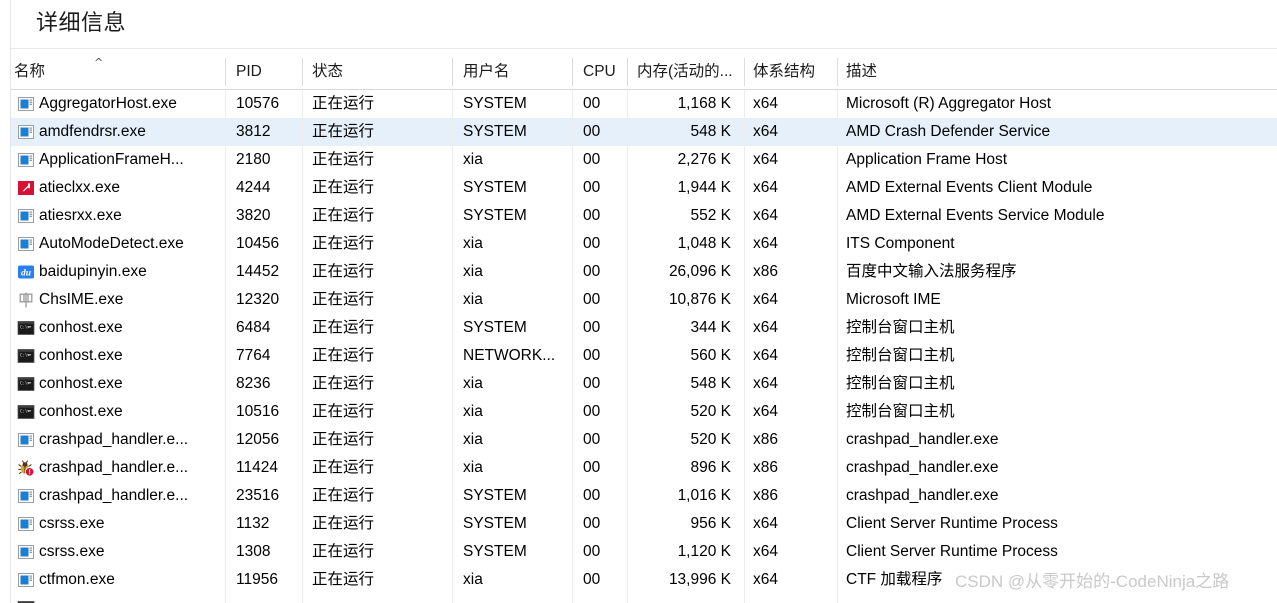 Image resolution: width=1277 pixels, height=603 pixels. What do you see at coordinates (765, 439) in the screenshot?
I see `cell-arch: x86` at bounding box center [765, 439].